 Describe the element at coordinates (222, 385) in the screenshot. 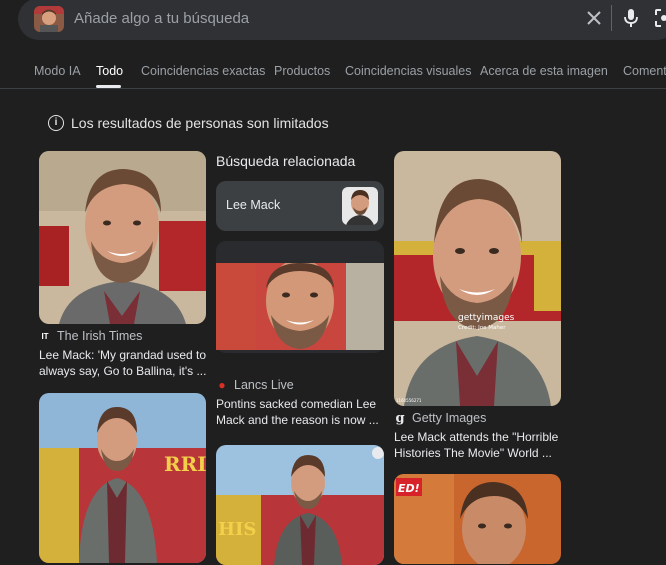

I see `lancs-live-icon: ●` at that location.